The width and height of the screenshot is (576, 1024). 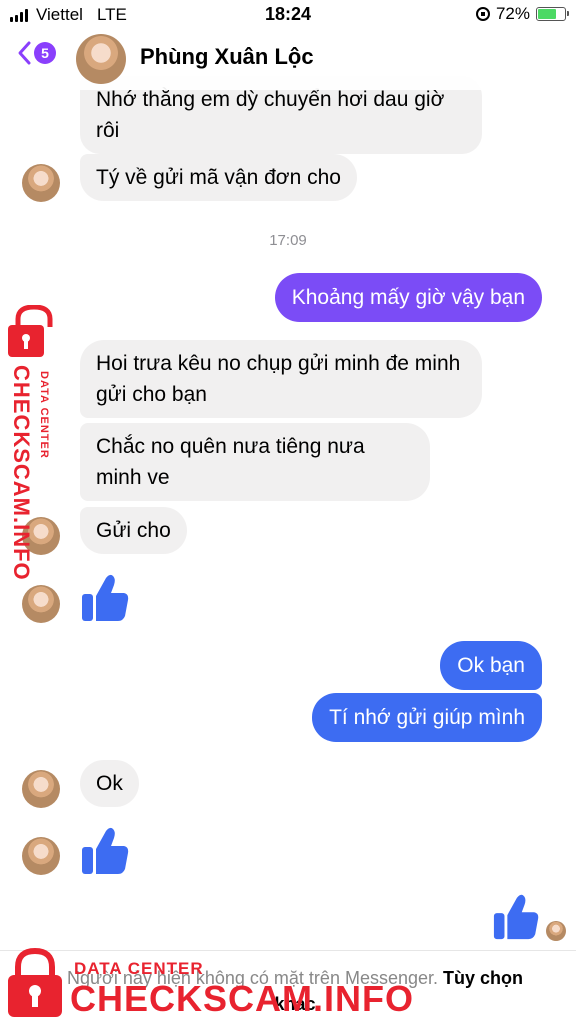 I want to click on battery-percent: 72%, so click(x=512, y=13).